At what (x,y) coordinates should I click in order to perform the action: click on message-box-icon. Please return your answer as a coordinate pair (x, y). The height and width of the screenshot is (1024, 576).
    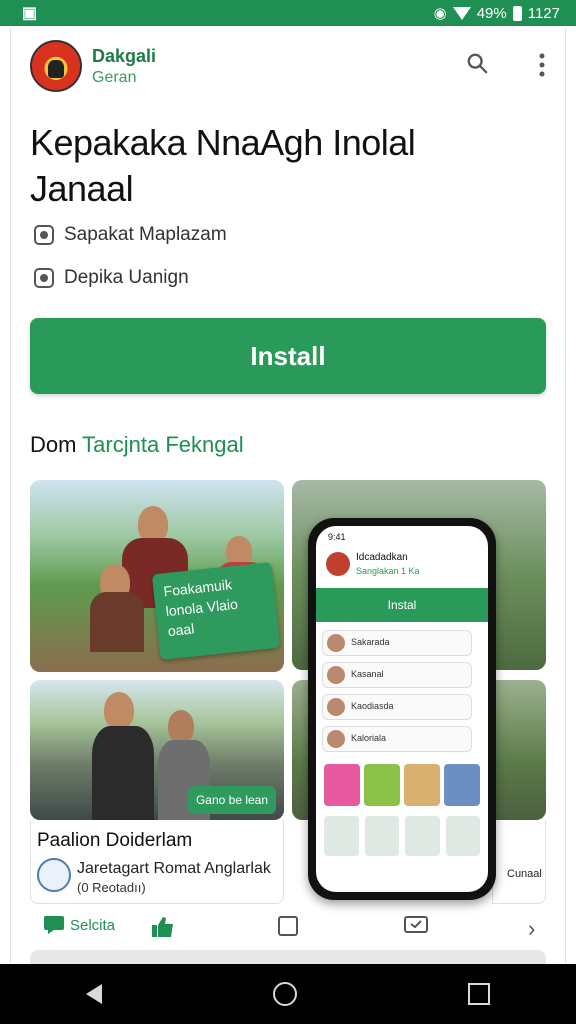
    Looking at the image, I should click on (416, 924).